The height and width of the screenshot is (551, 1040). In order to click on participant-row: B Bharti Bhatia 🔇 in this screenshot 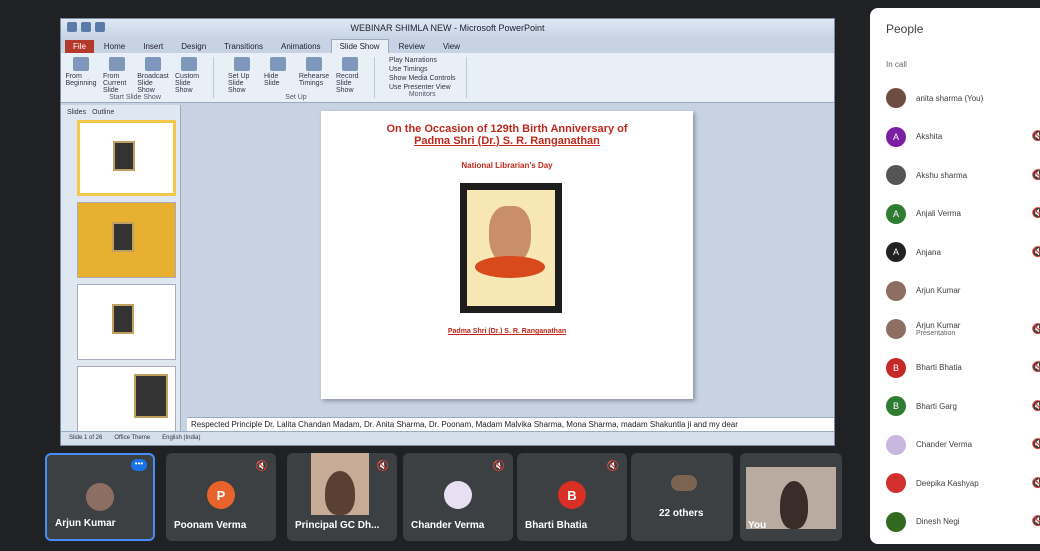, I will do `click(963, 368)`.